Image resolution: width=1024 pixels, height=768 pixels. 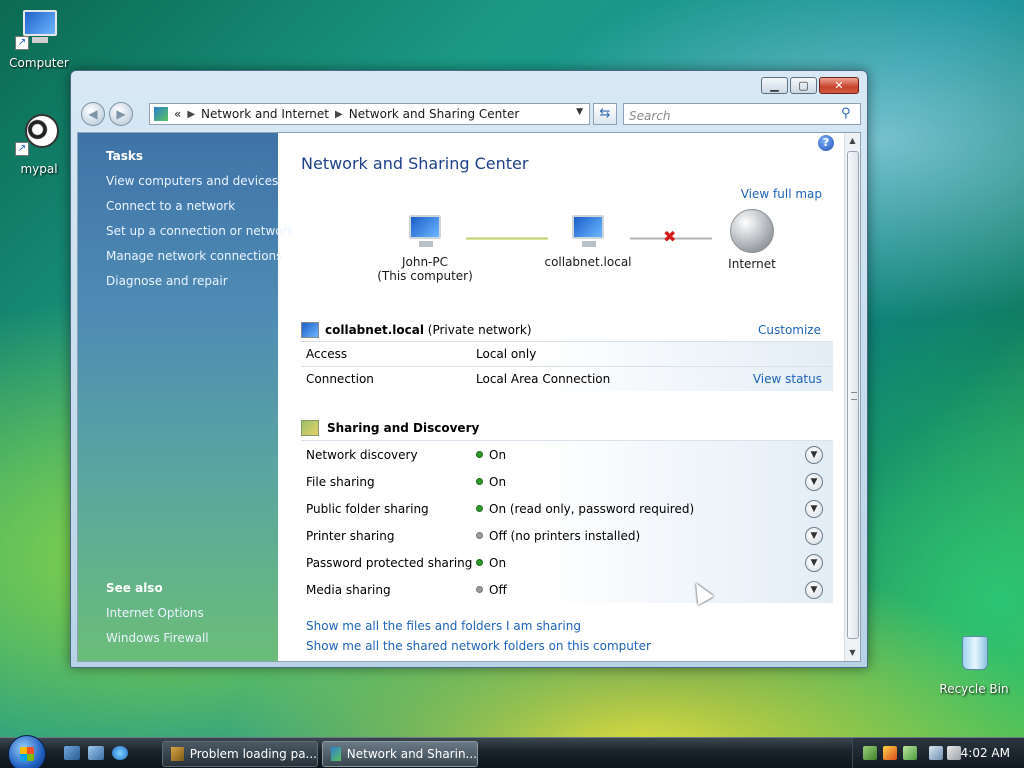 I want to click on status-off-icon, so click(x=479, y=589).